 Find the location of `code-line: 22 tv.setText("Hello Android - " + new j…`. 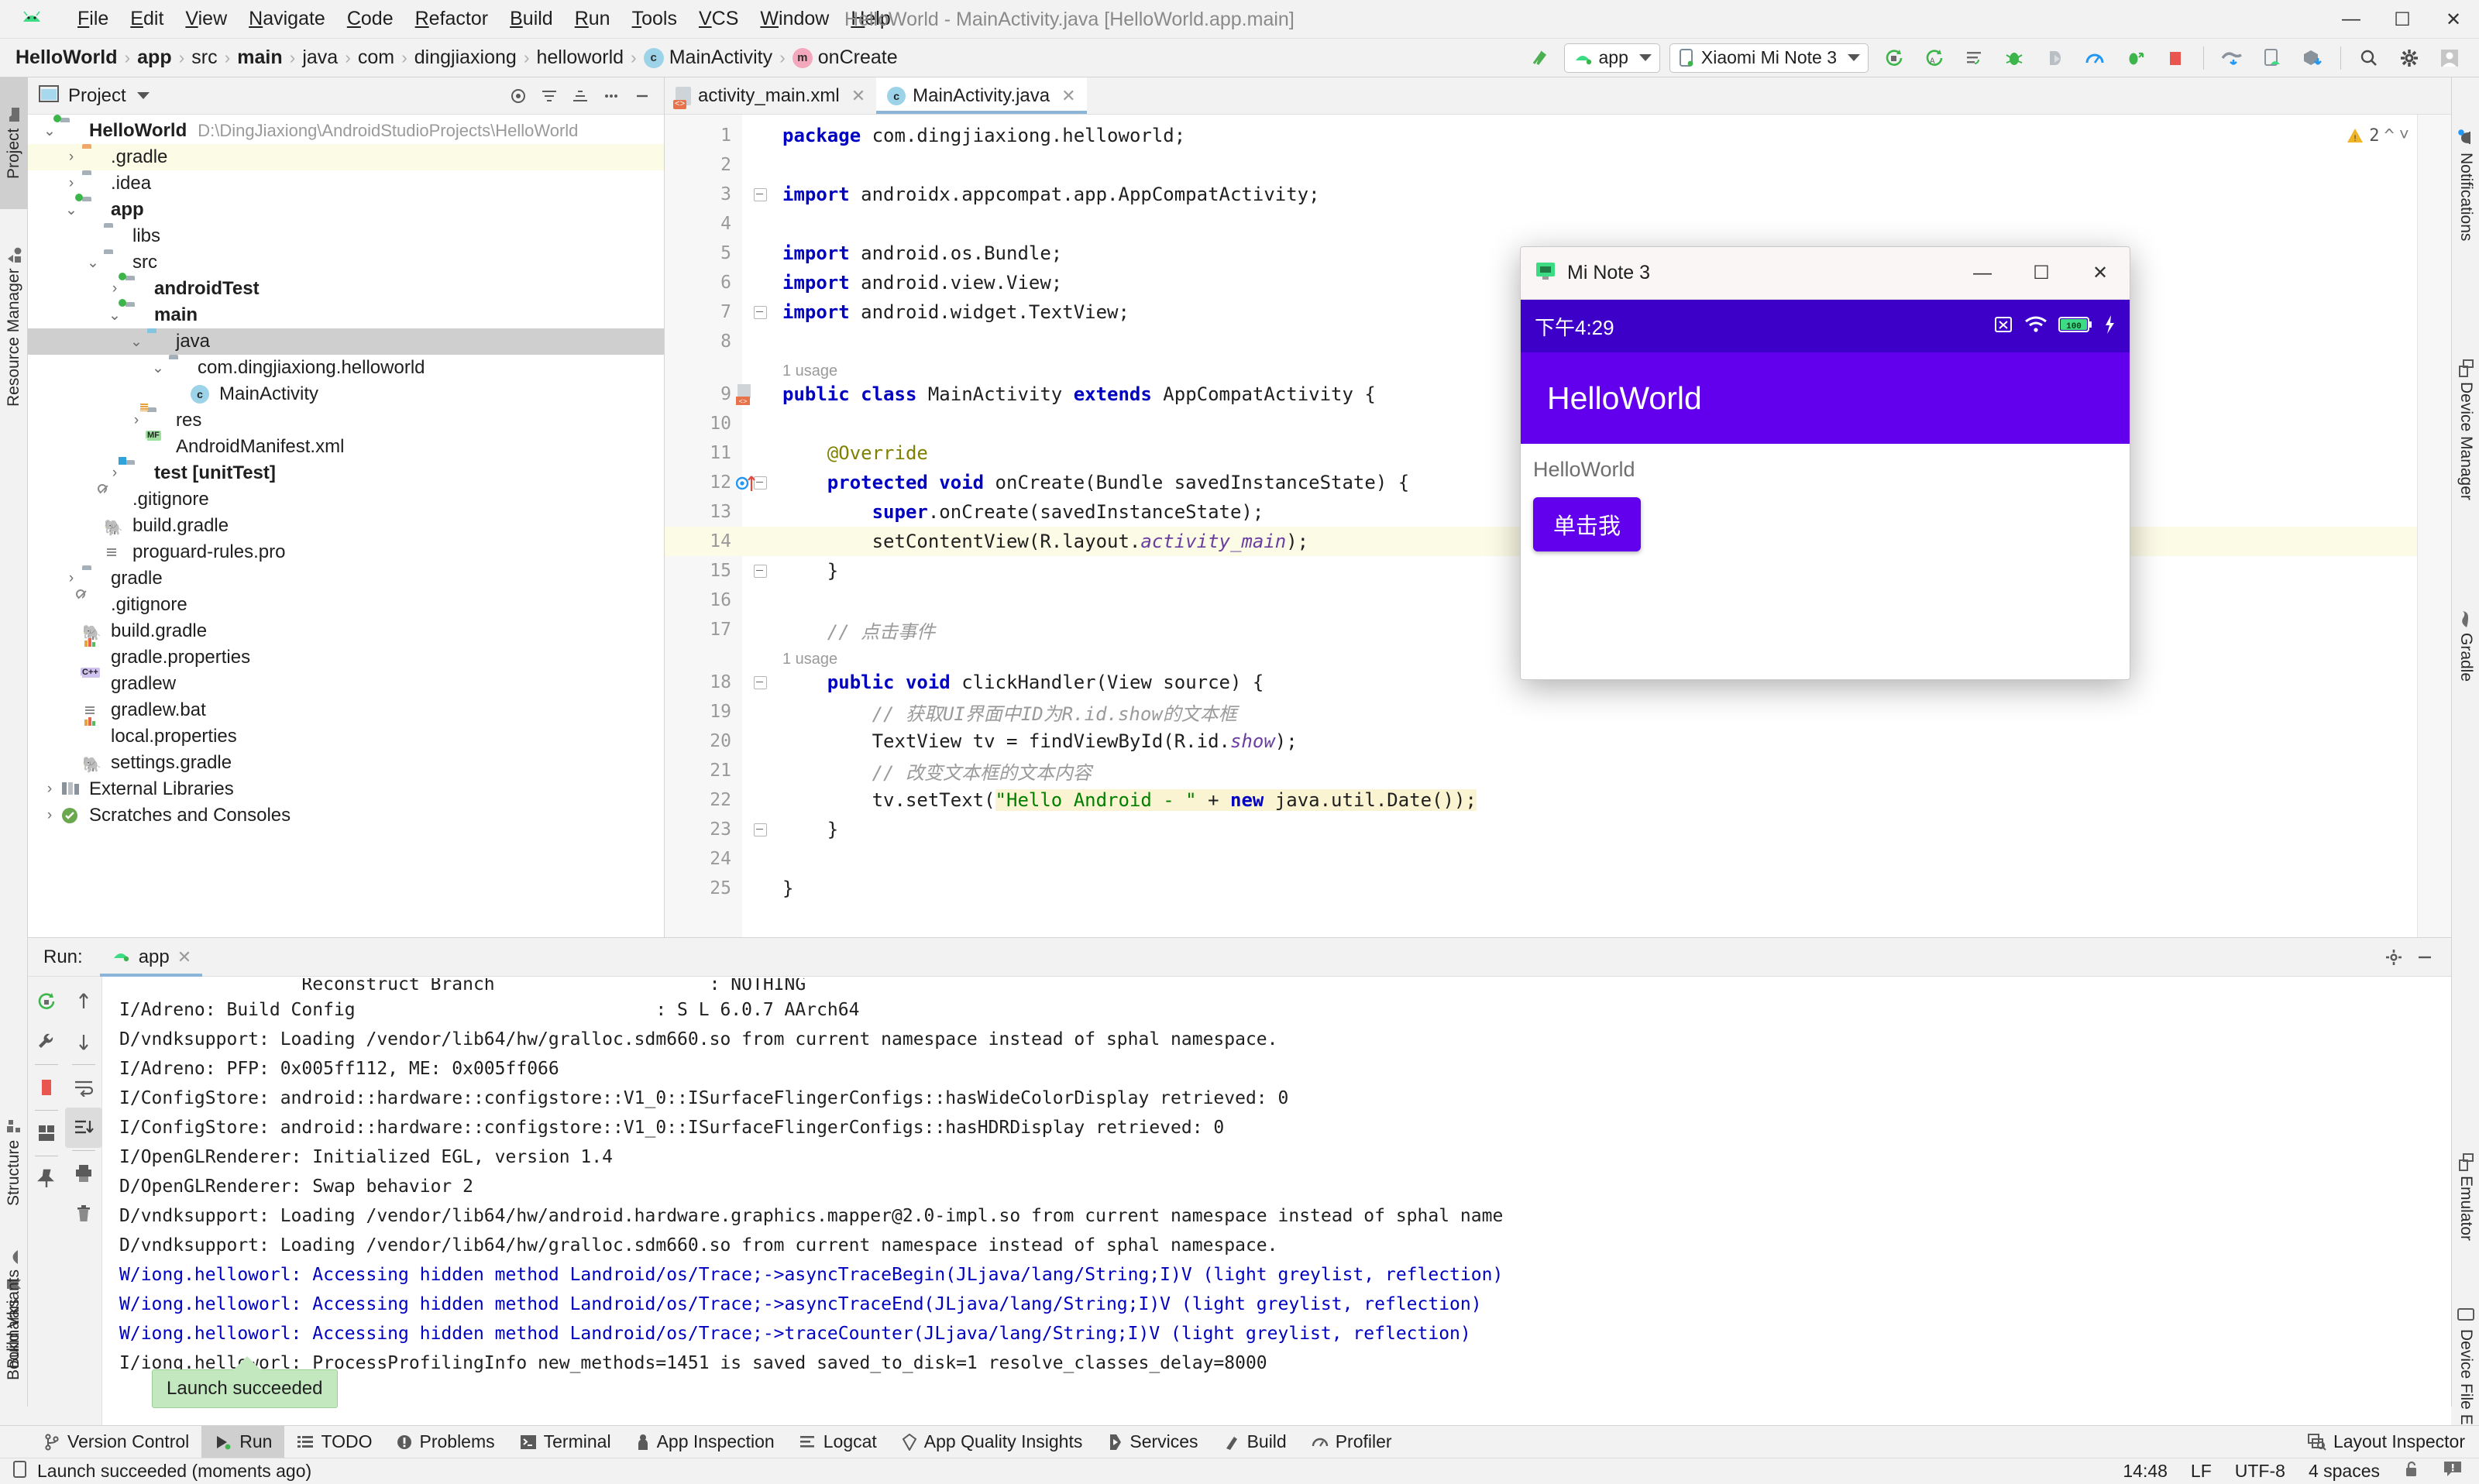

code-line: 22 tv.setText("Hello Android - " + new j… is located at coordinates (1558, 800).